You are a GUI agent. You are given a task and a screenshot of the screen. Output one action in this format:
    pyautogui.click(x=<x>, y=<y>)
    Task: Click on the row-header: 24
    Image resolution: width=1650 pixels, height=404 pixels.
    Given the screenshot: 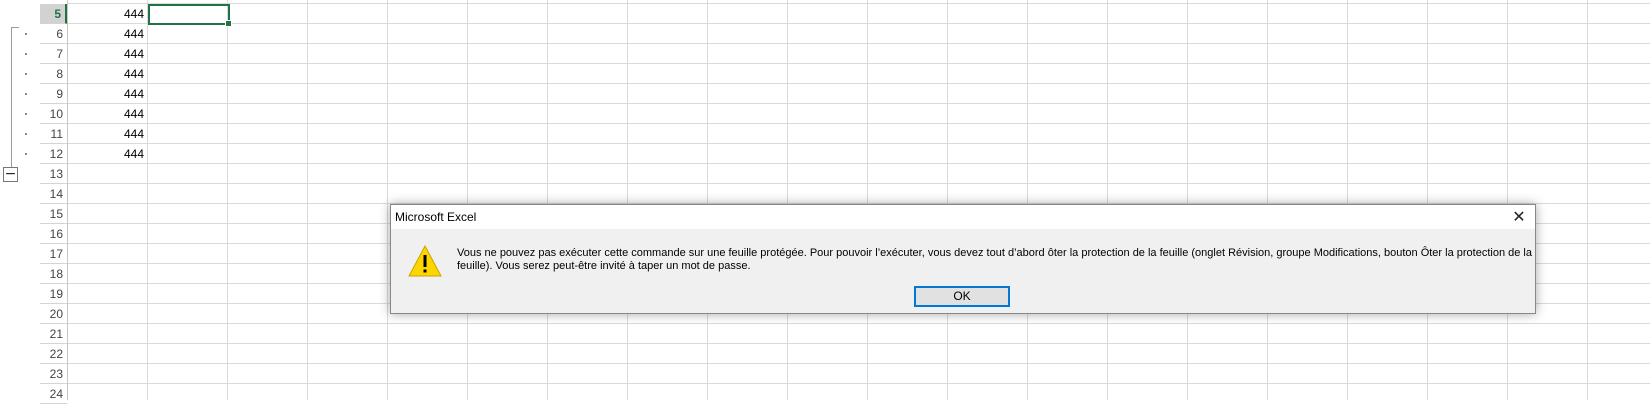 What is the action you would take?
    pyautogui.click(x=53, y=394)
    